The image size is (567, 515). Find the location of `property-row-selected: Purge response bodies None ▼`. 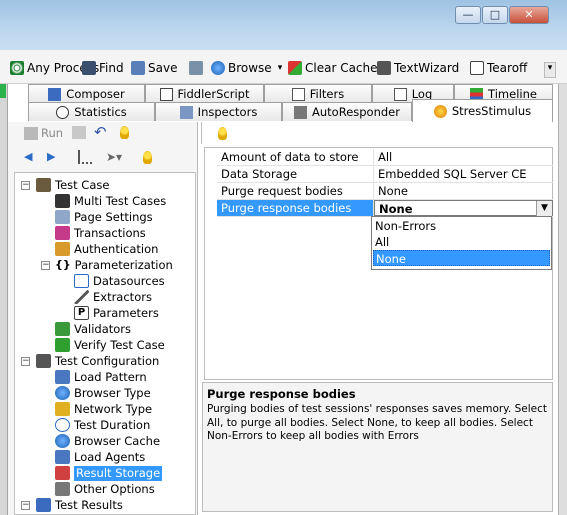

property-row-selected: Purge response bodies None ▼ is located at coordinates (385, 208).